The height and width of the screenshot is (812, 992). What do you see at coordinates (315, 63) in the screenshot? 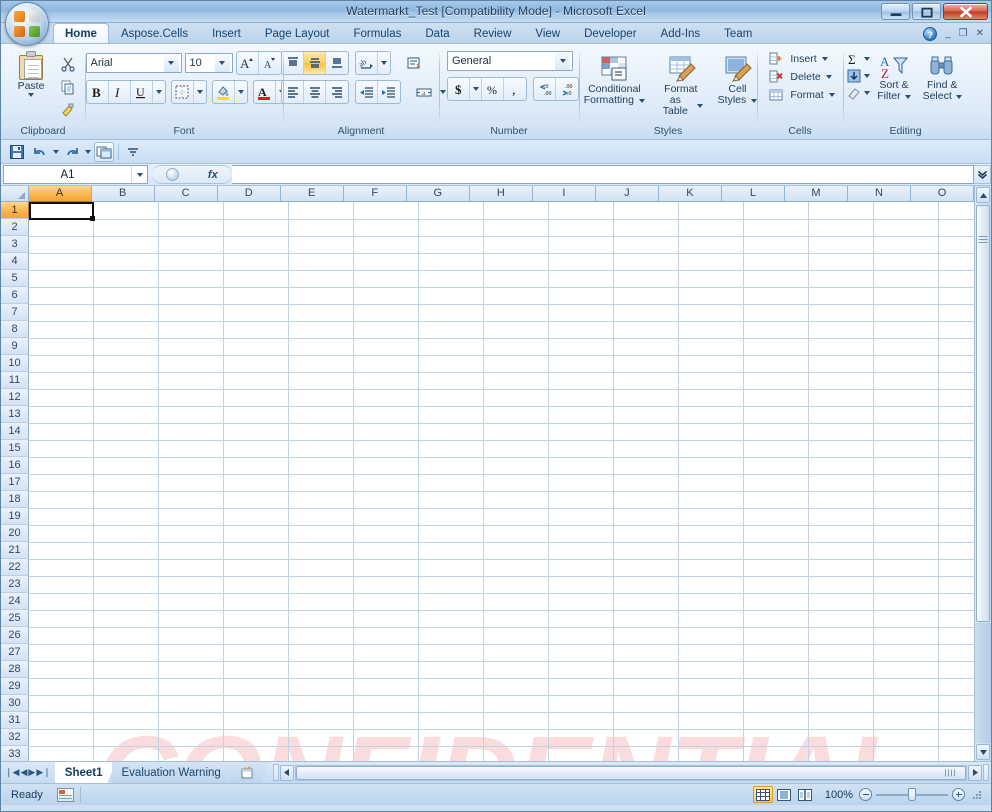
I see `middle-align-button` at bounding box center [315, 63].